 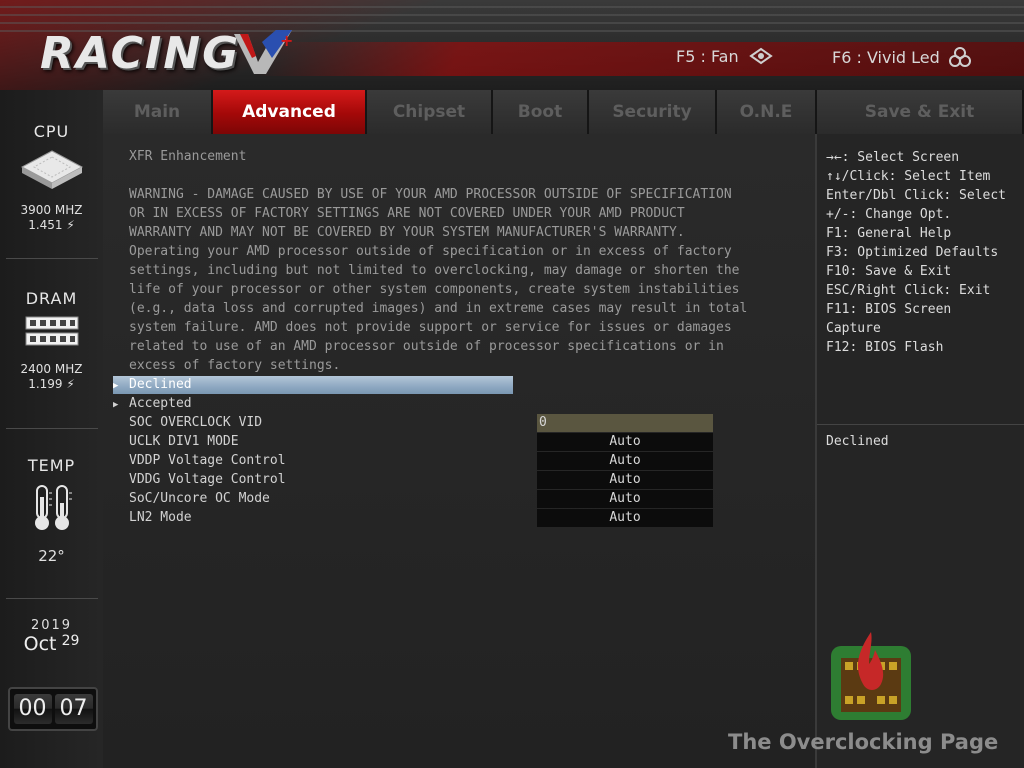 I want to click on help-line: ESC/Right Click: Exit, so click(x=908, y=290).